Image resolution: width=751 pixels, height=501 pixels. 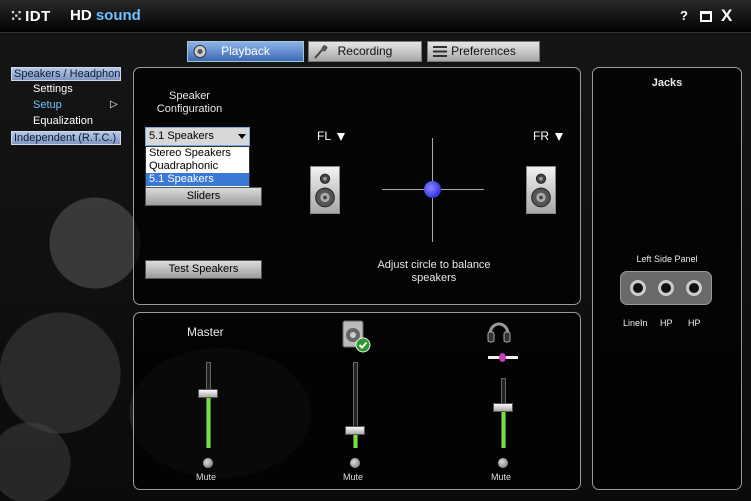 What do you see at coordinates (66, 138) in the screenshot?
I see `sidebar-item-independent-headphones: Independent (R.T.C.) Headphones` at bounding box center [66, 138].